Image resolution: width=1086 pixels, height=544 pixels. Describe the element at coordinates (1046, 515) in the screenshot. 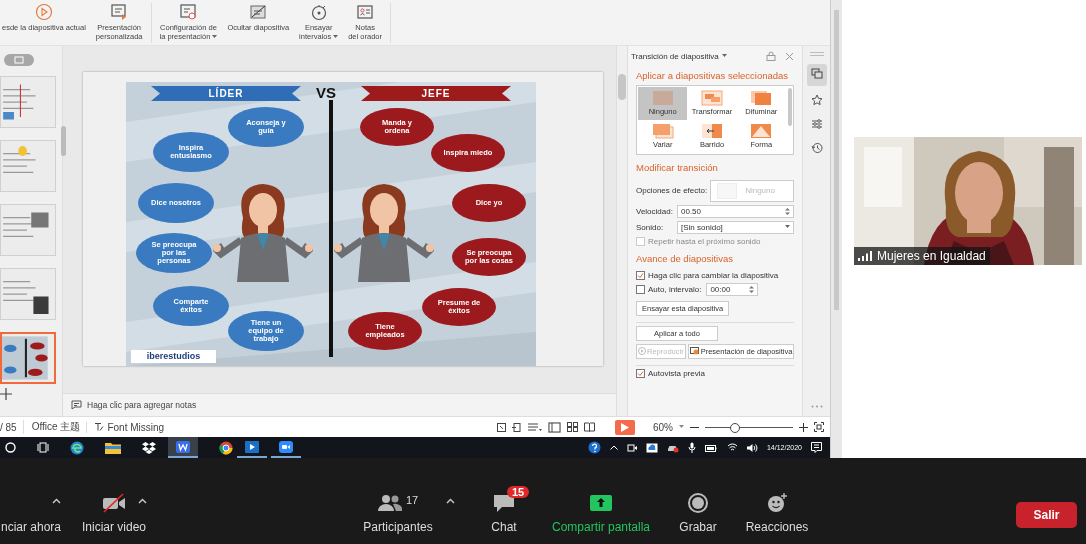

I see `leave-button: Salir` at that location.